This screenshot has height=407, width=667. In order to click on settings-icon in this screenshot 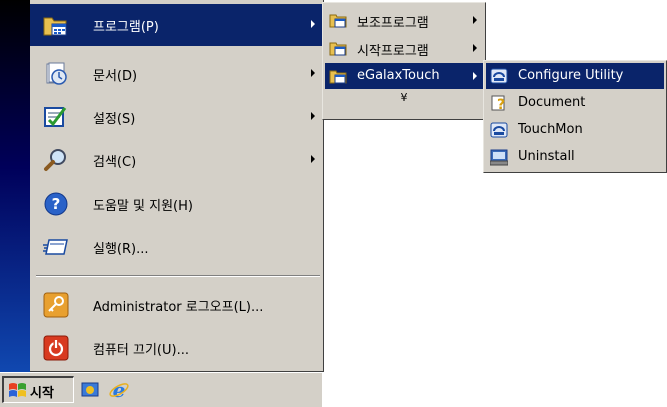, I will do `click(56, 117)`.